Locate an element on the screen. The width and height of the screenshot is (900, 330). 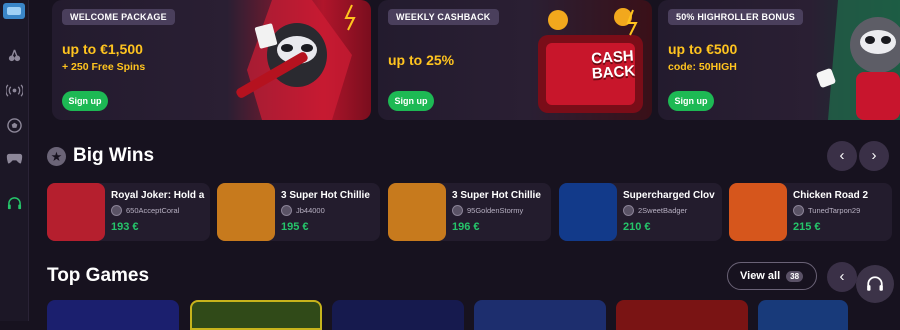
banner-tag: 50% HIGHROLLER BONUS is located at coordinates (736, 17).